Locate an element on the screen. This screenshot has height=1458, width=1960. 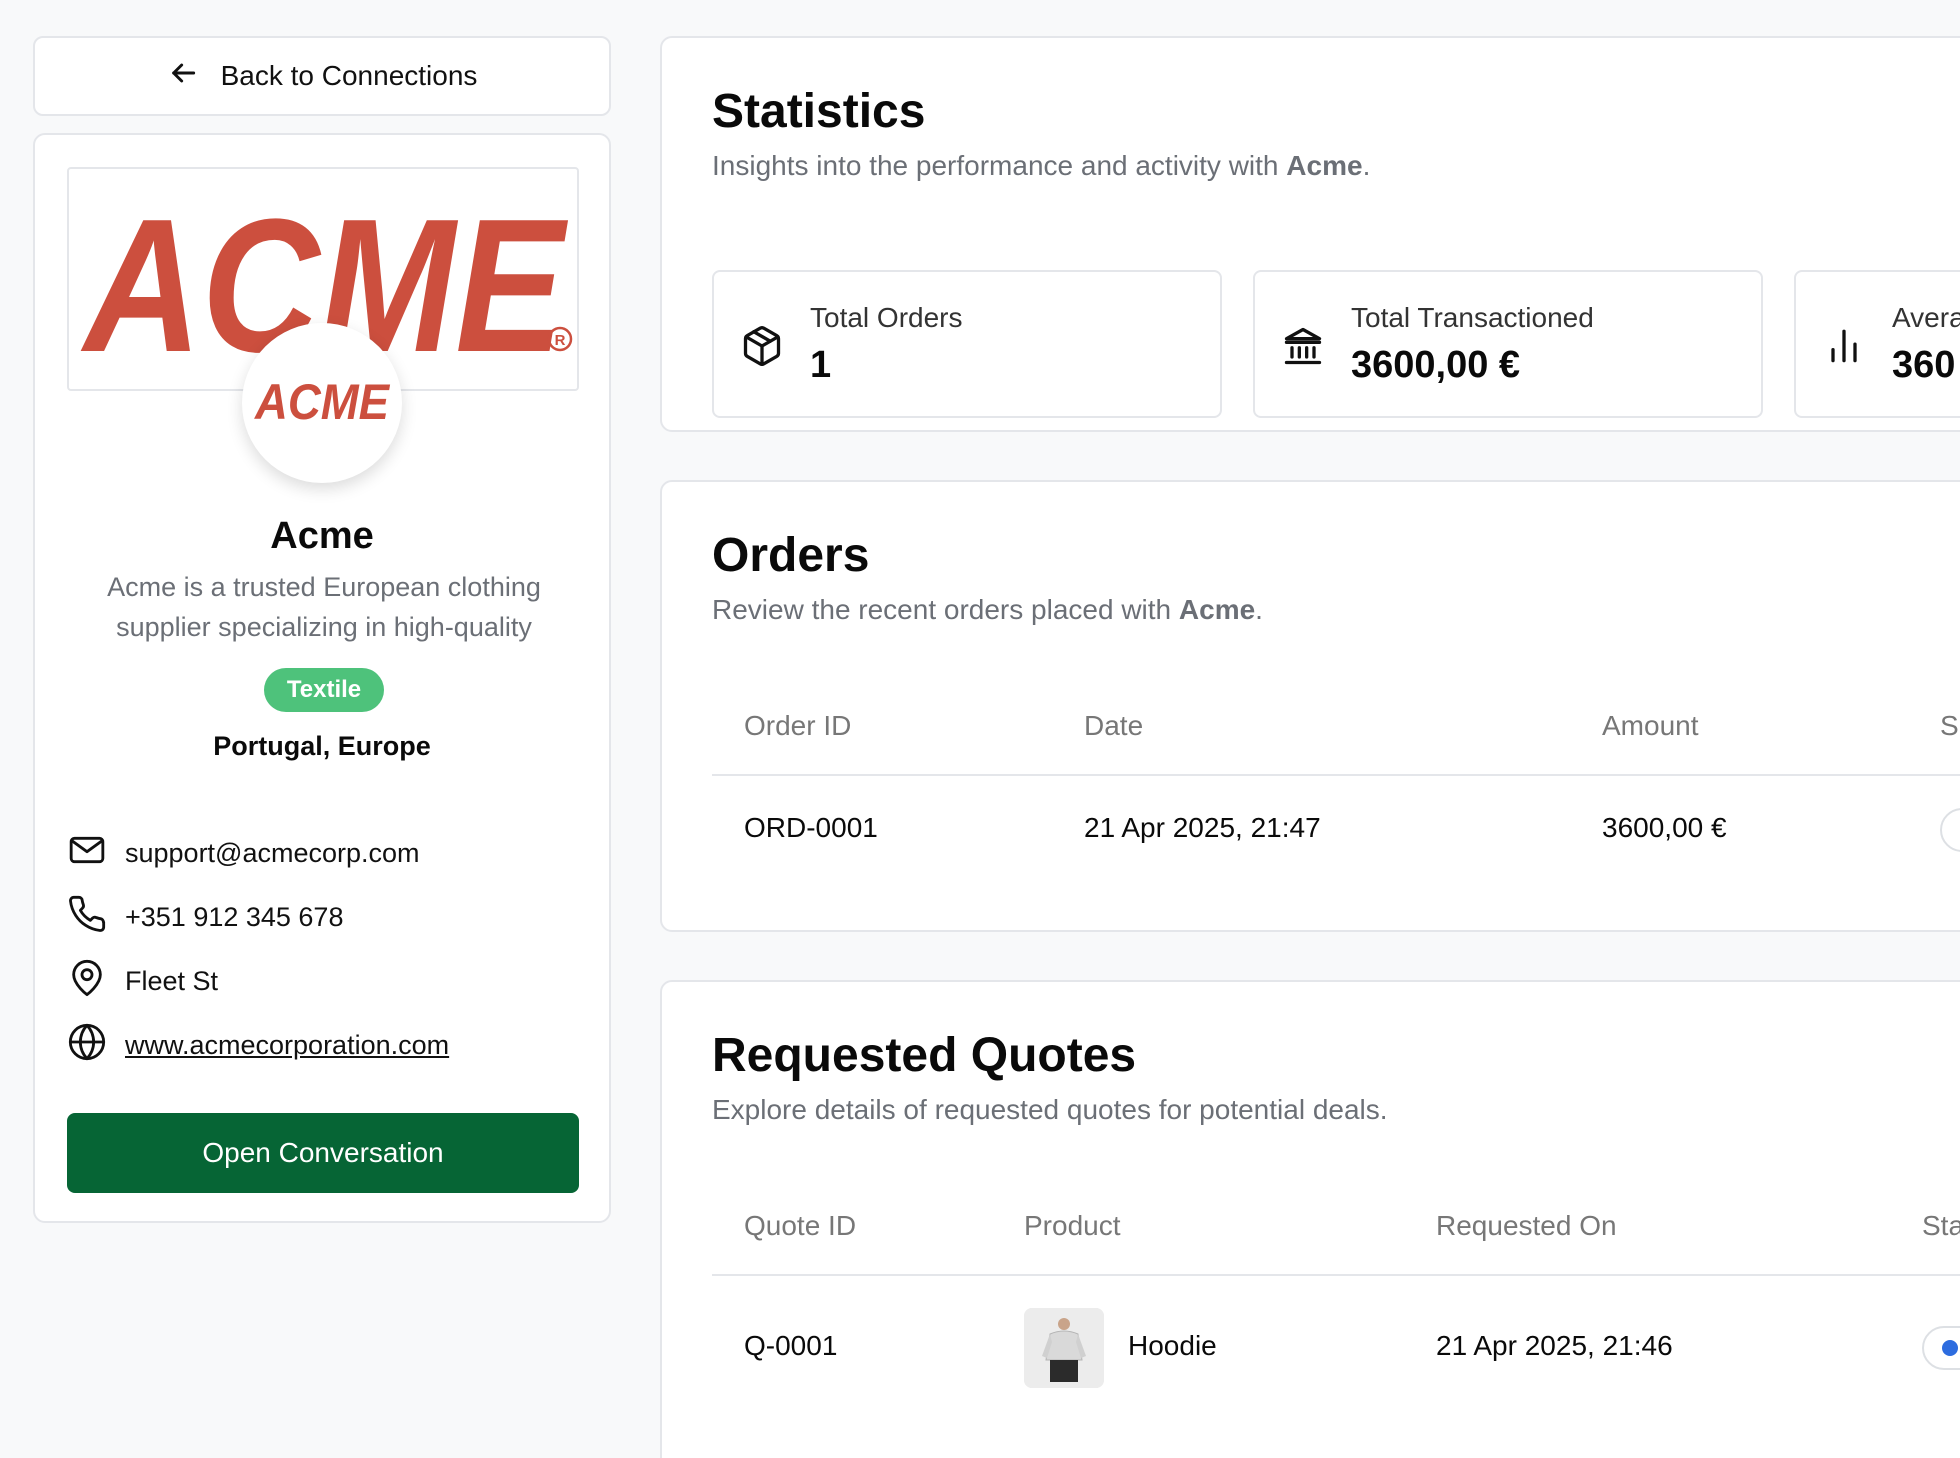
stat-label: Total Orders is located at coordinates (886, 317).